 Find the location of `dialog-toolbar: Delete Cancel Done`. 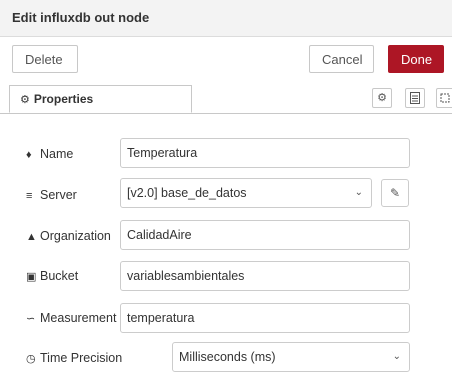

dialog-toolbar: Delete Cancel Done is located at coordinates (226, 59).